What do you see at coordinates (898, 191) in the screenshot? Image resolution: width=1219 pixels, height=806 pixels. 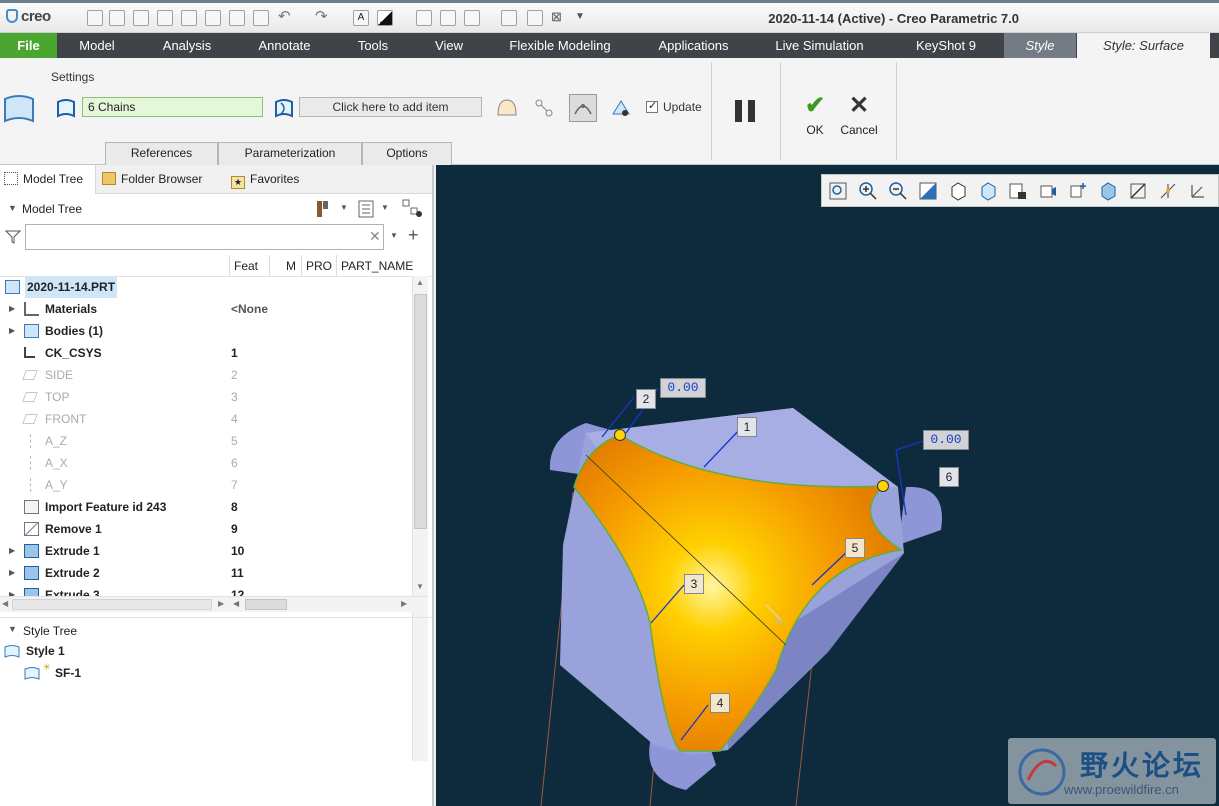 I see `zoom-out-icon` at bounding box center [898, 191].